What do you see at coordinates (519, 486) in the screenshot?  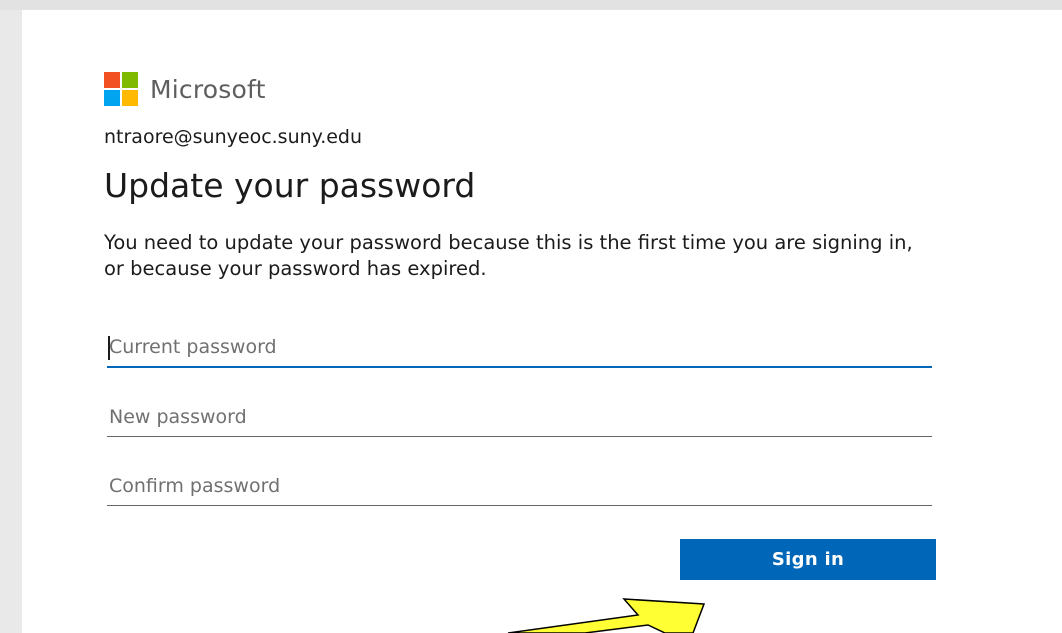 I see `confirm-password-input` at bounding box center [519, 486].